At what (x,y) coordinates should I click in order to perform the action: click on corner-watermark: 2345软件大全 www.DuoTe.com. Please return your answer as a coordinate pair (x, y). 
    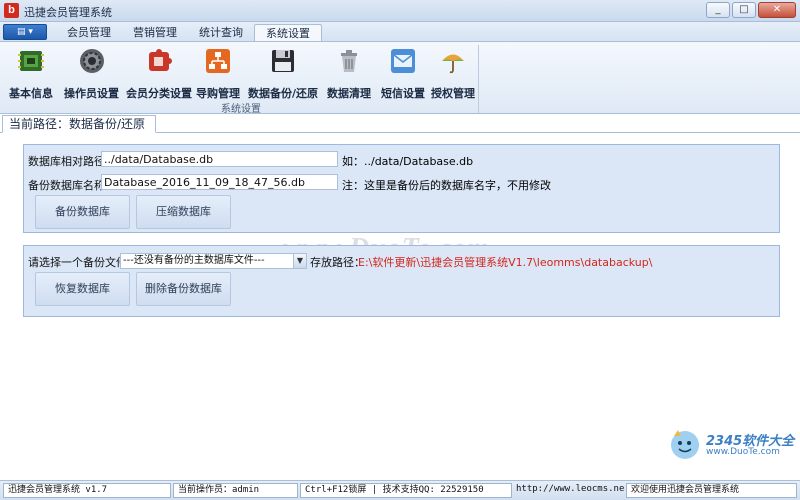
    Looking at the image, I should click on (732, 449).